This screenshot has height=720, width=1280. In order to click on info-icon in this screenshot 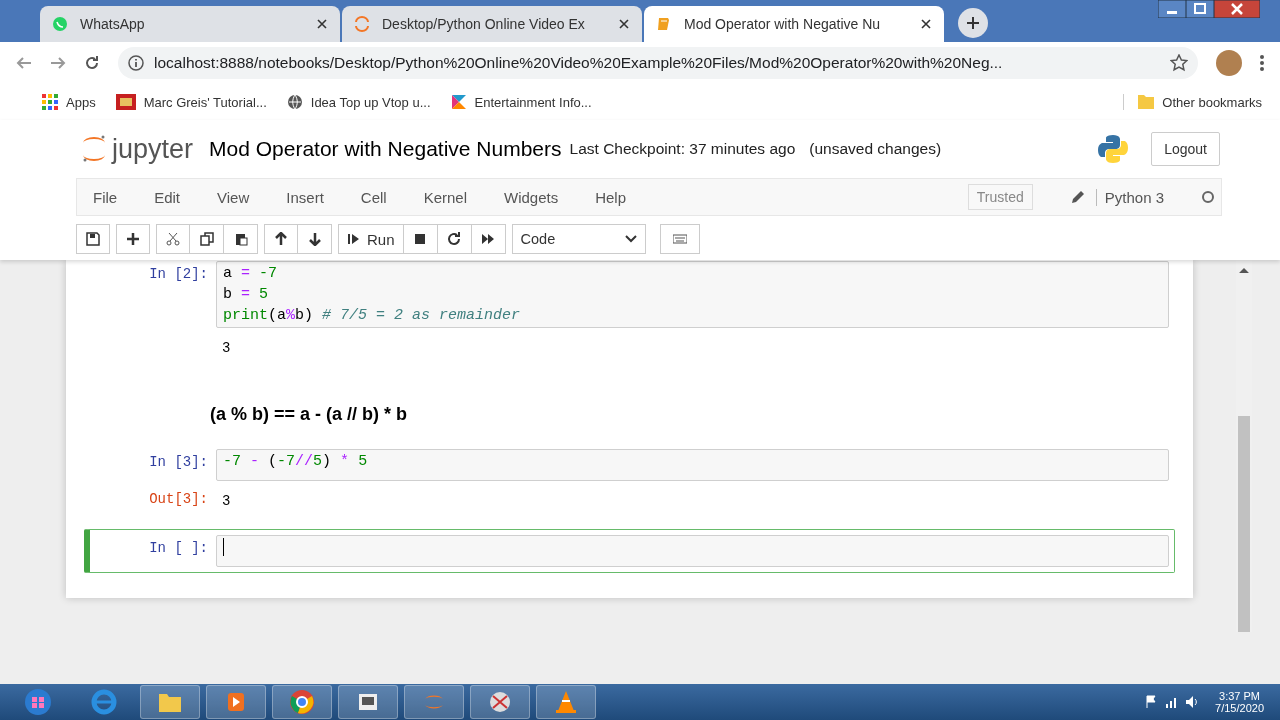, I will do `click(136, 63)`.